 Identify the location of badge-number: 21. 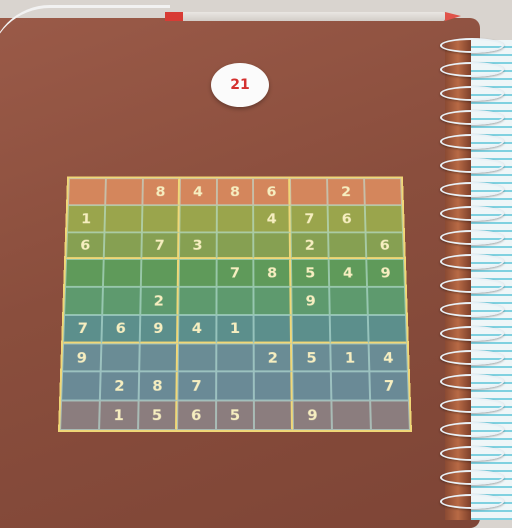
(240, 85).